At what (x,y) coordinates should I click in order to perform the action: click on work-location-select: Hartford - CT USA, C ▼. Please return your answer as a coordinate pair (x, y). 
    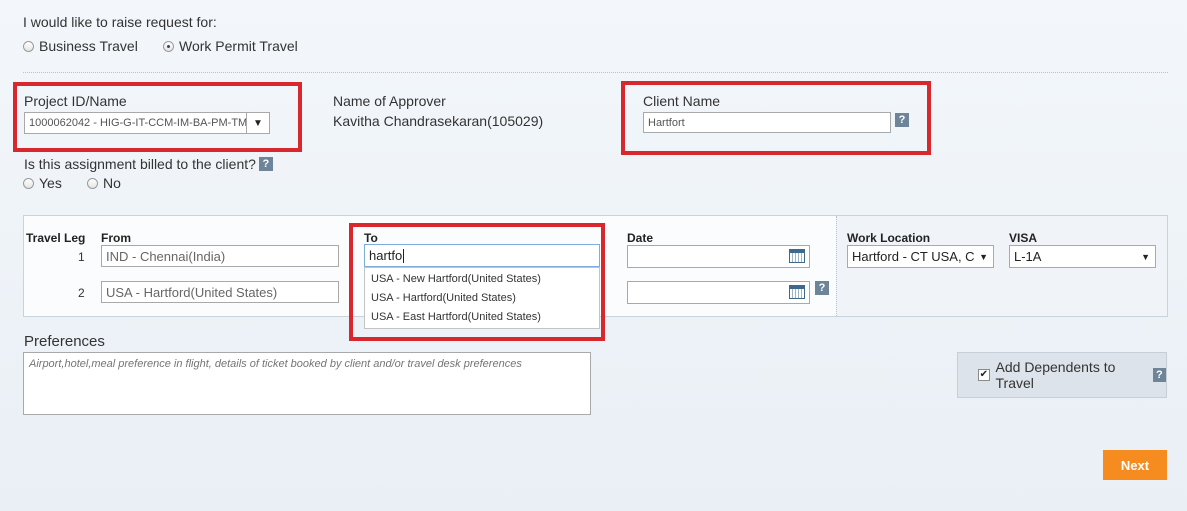
    Looking at the image, I should click on (920, 256).